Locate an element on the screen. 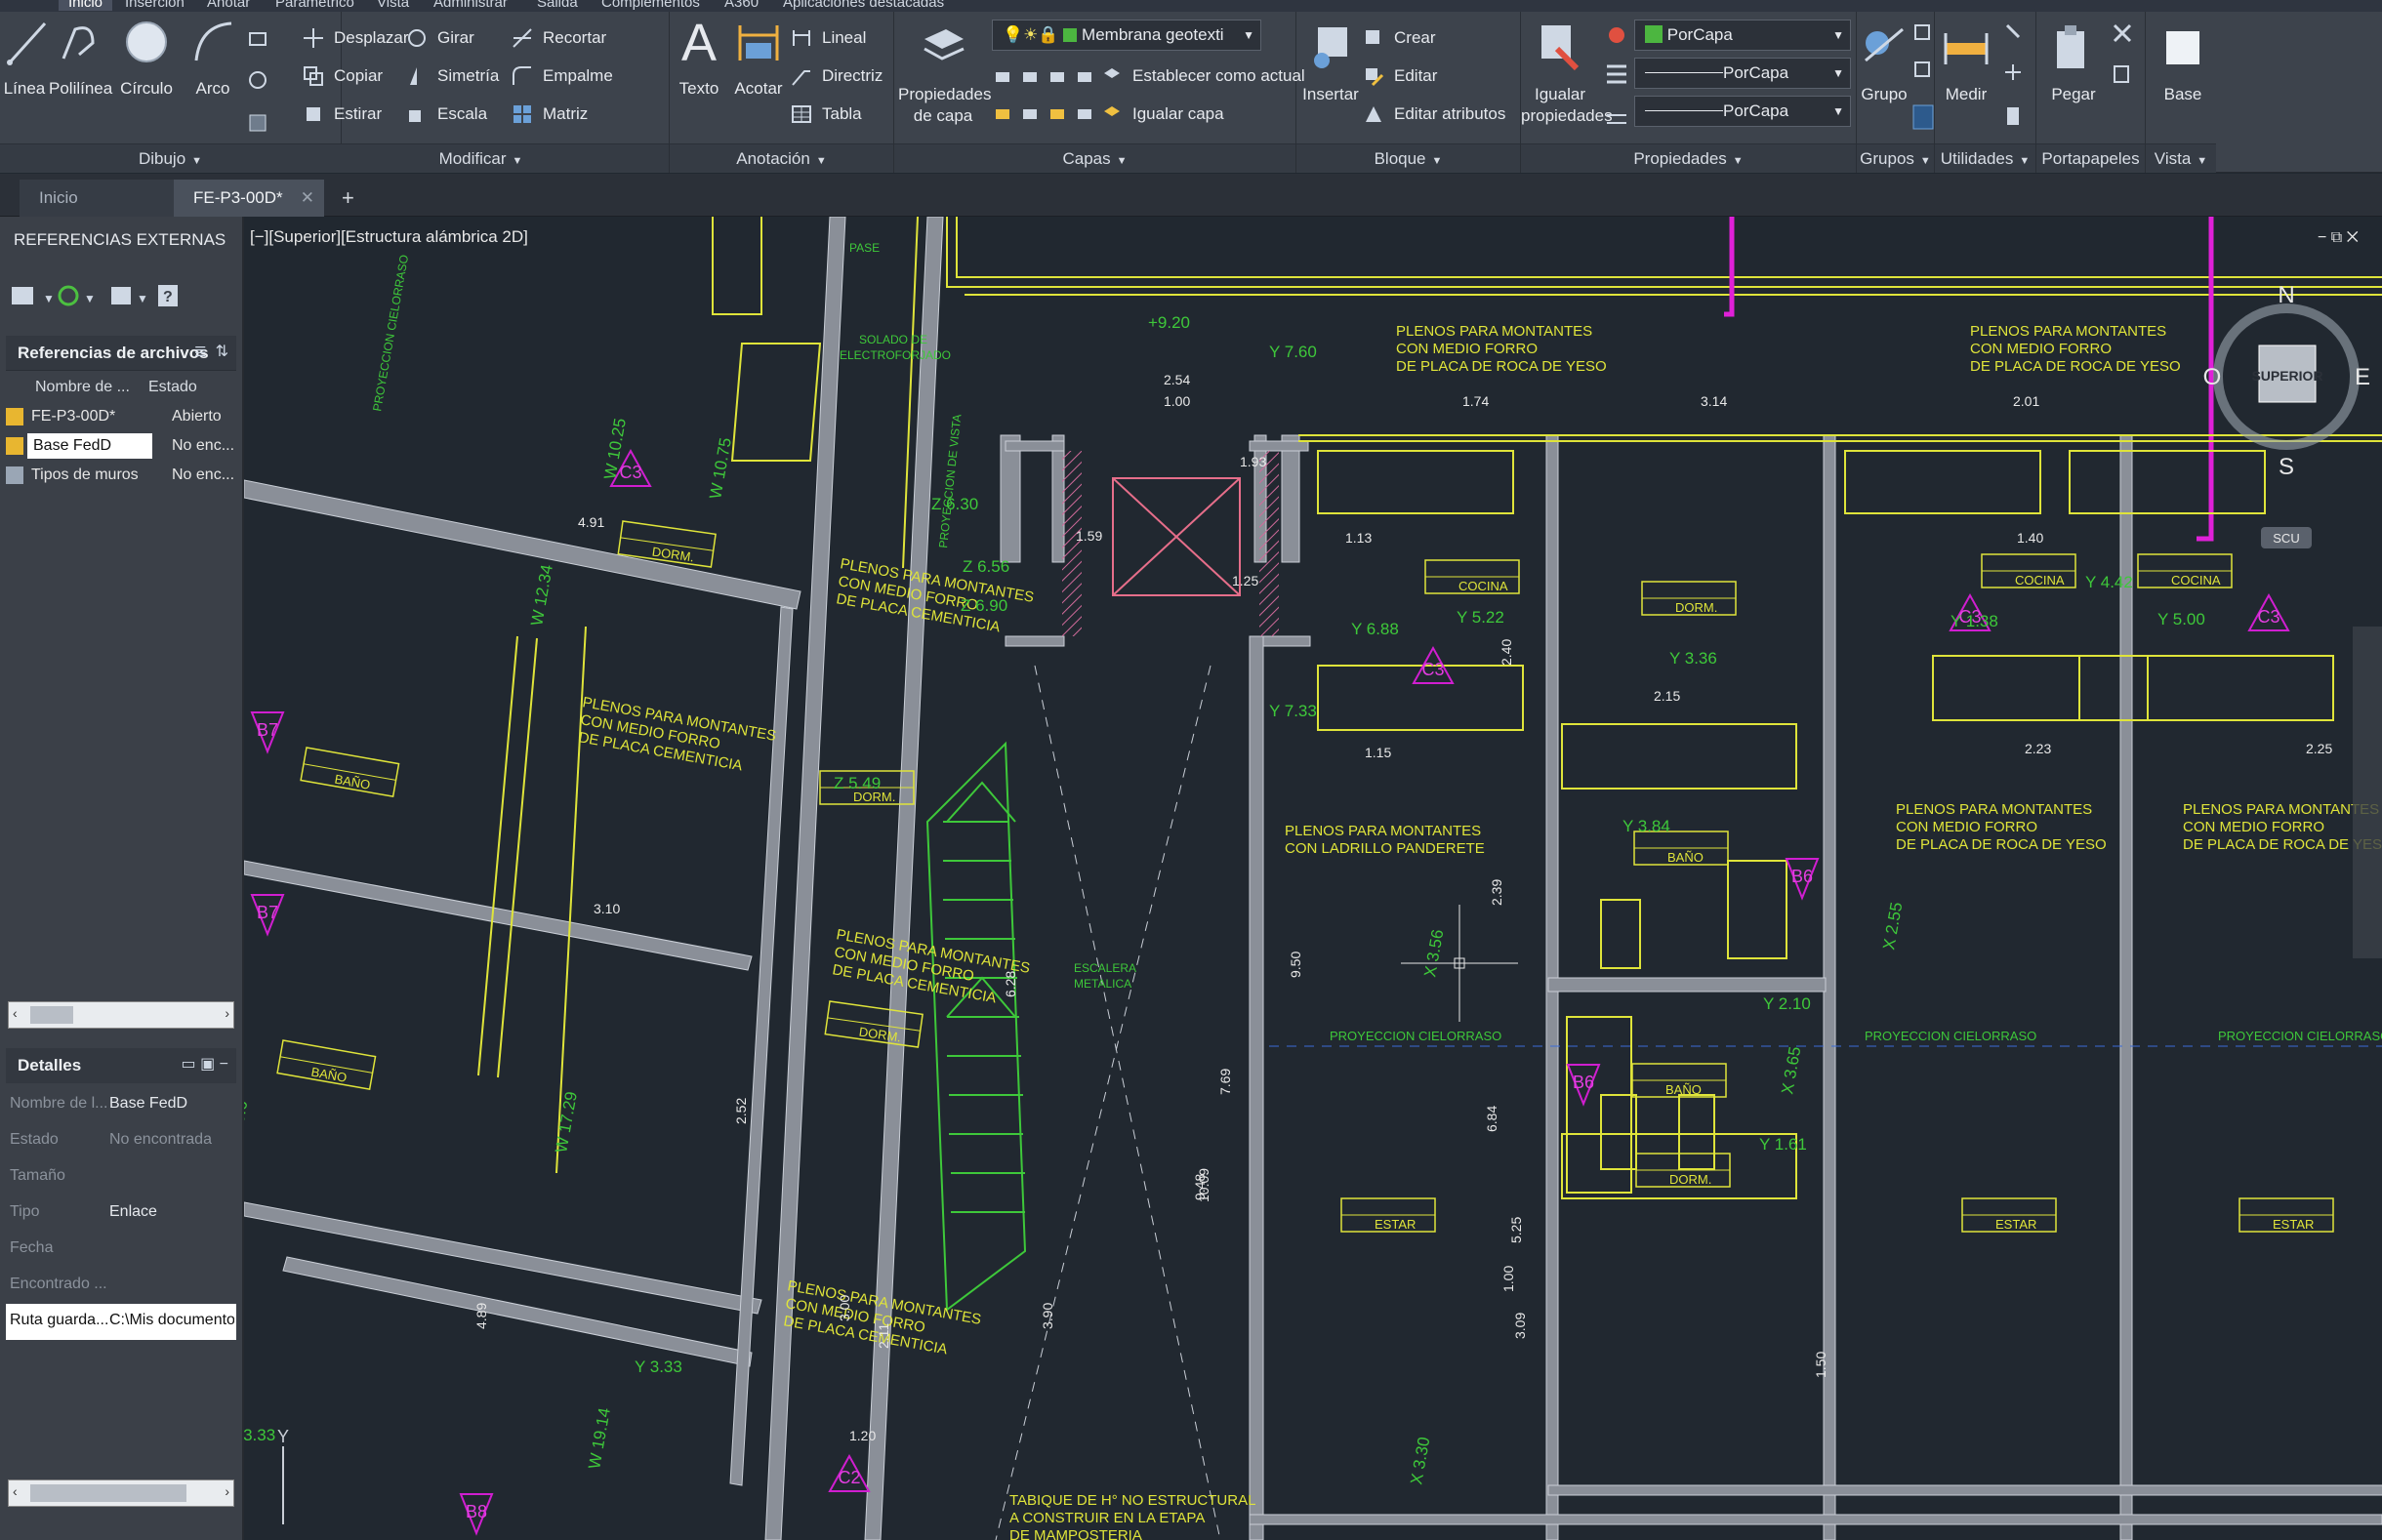  refs-scrollbar: ‹ › is located at coordinates (121, 1015).